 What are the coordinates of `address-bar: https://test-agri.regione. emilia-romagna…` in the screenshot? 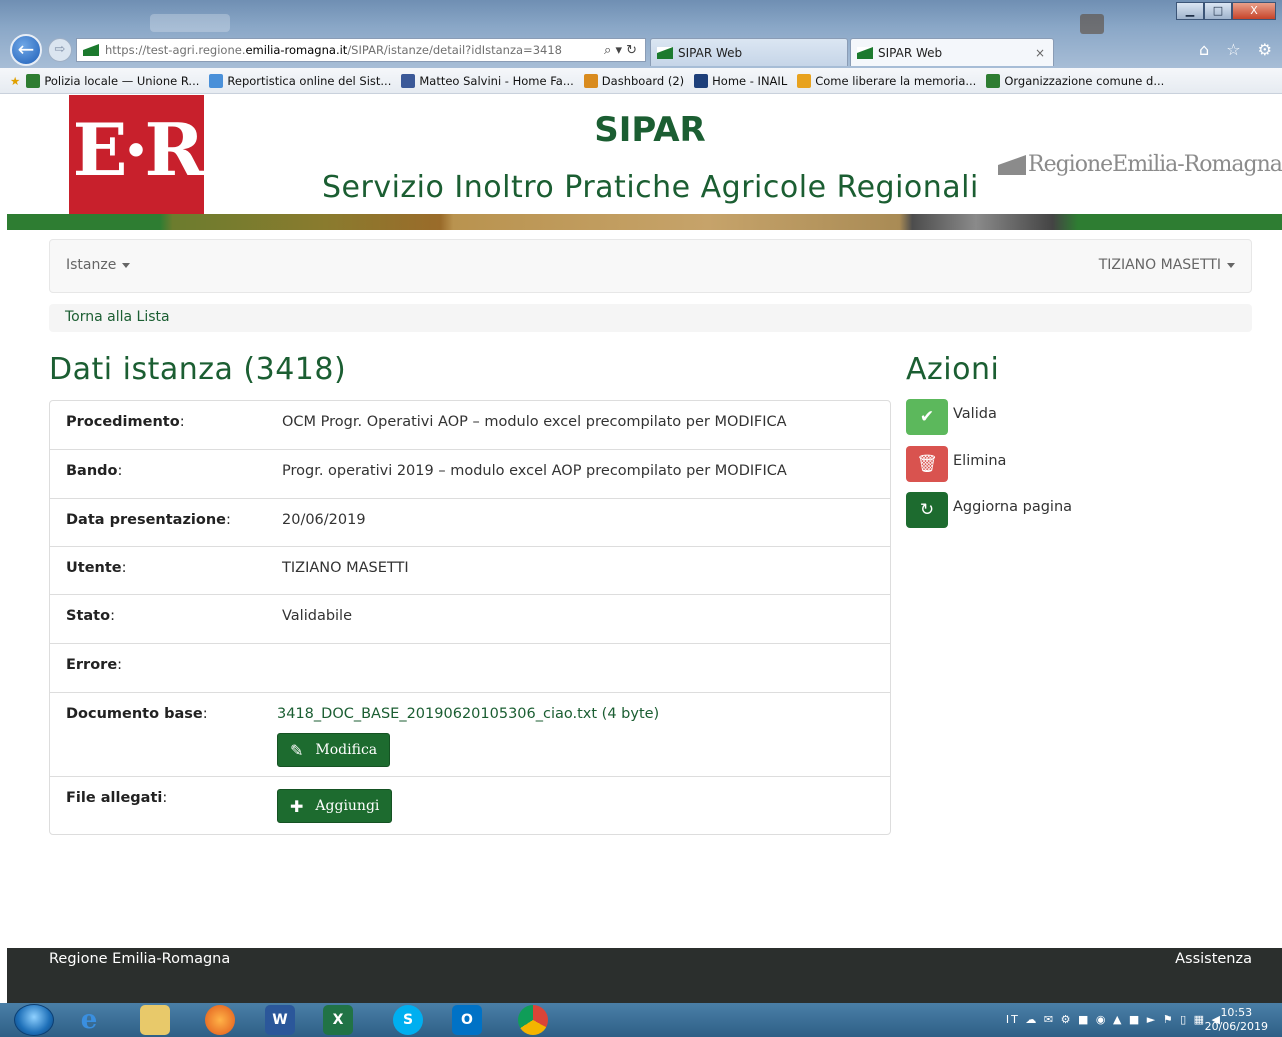 It's located at (361, 50).